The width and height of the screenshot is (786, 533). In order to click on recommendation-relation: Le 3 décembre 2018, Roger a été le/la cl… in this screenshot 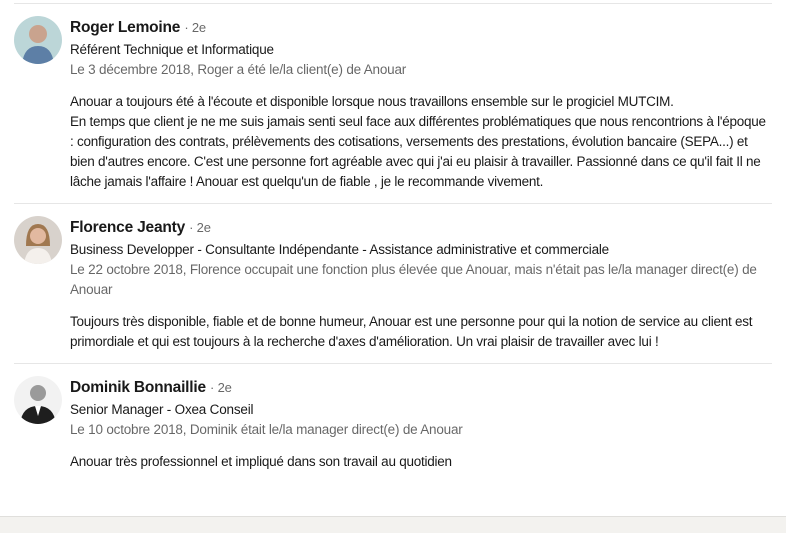, I will do `click(238, 69)`.